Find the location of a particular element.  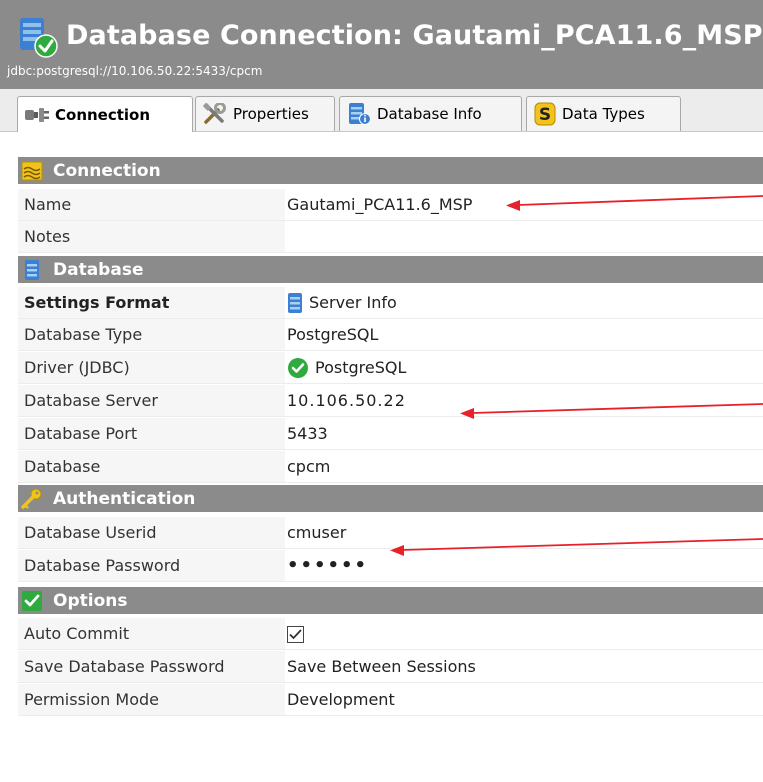

auto-commit-label: Auto Commit is located at coordinates (77, 633).